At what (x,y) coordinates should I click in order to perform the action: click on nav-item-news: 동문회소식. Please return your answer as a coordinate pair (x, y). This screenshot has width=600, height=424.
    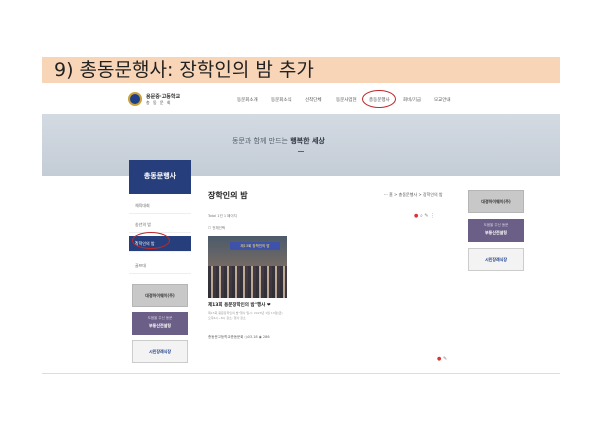
    Looking at the image, I should click on (281, 100).